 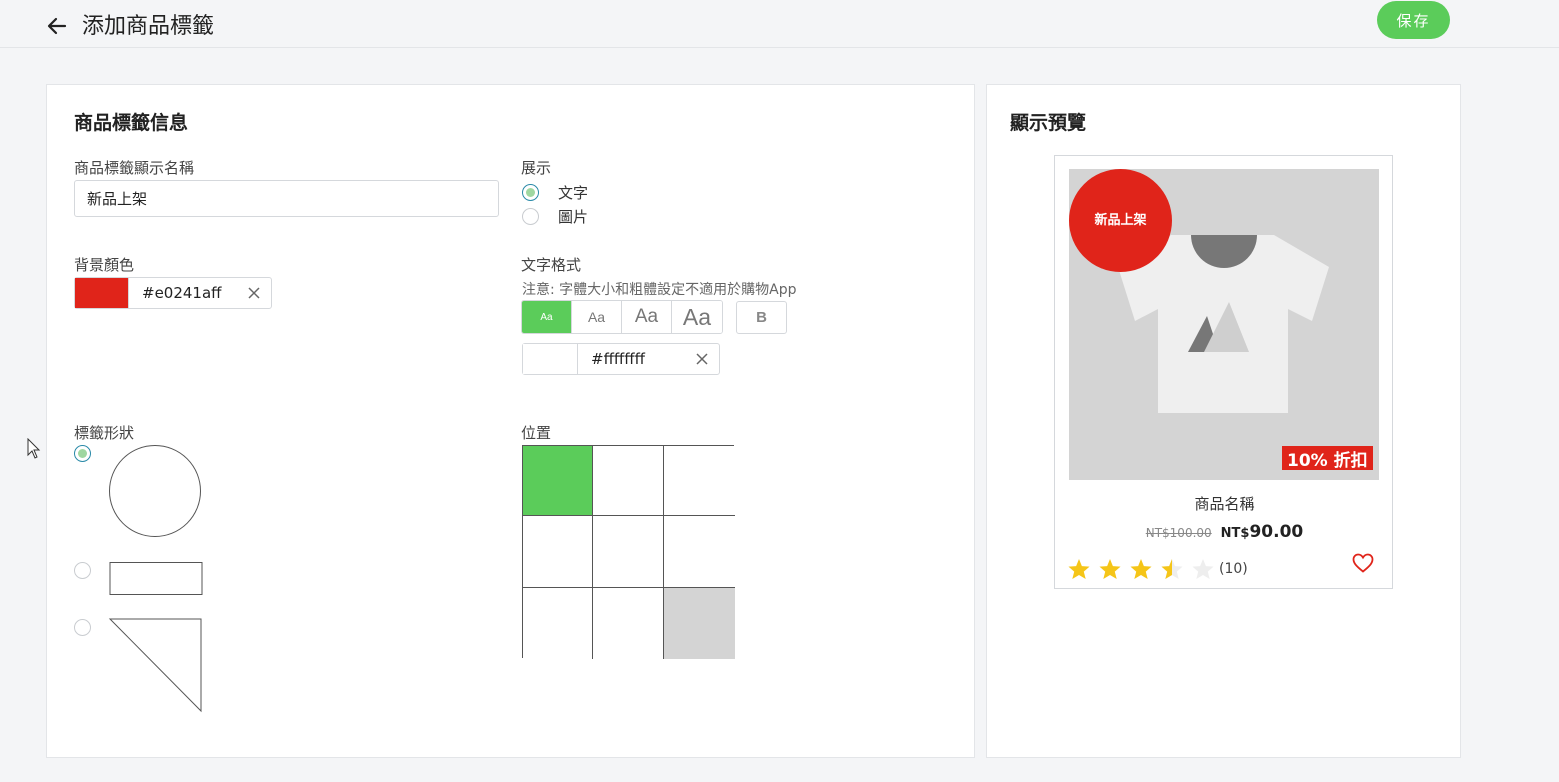 I want to click on sale-price: NT$90.00, so click(x=1262, y=532).